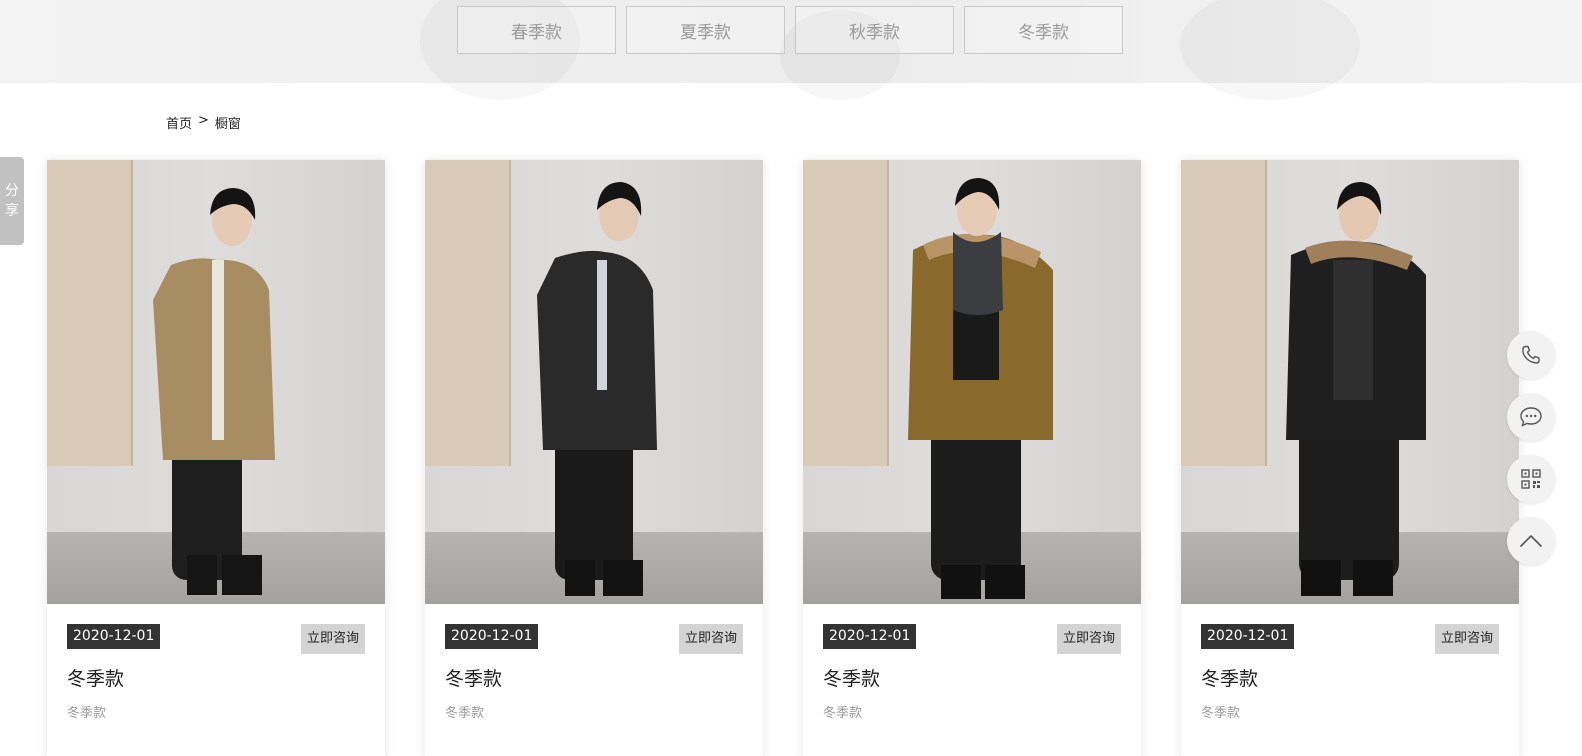 This screenshot has height=756, width=1582. Describe the element at coordinates (179, 122) in the screenshot. I see `breadcrumb-home: 首页` at that location.